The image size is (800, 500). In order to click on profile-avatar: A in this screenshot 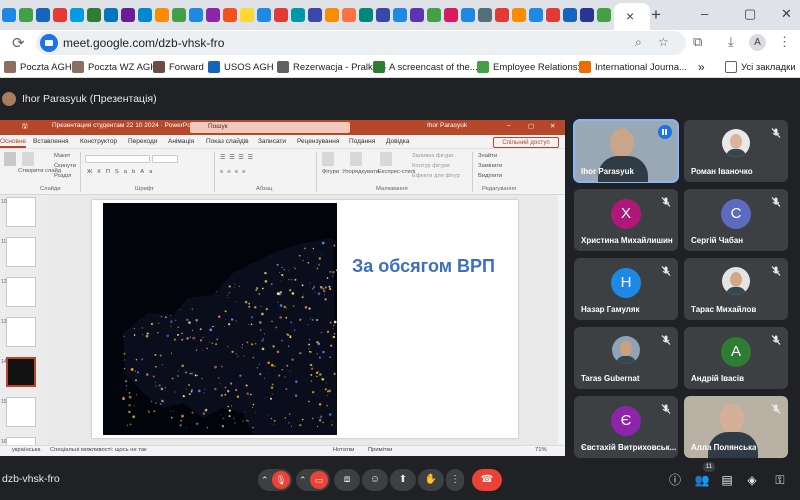, I will do `click(757, 42)`.